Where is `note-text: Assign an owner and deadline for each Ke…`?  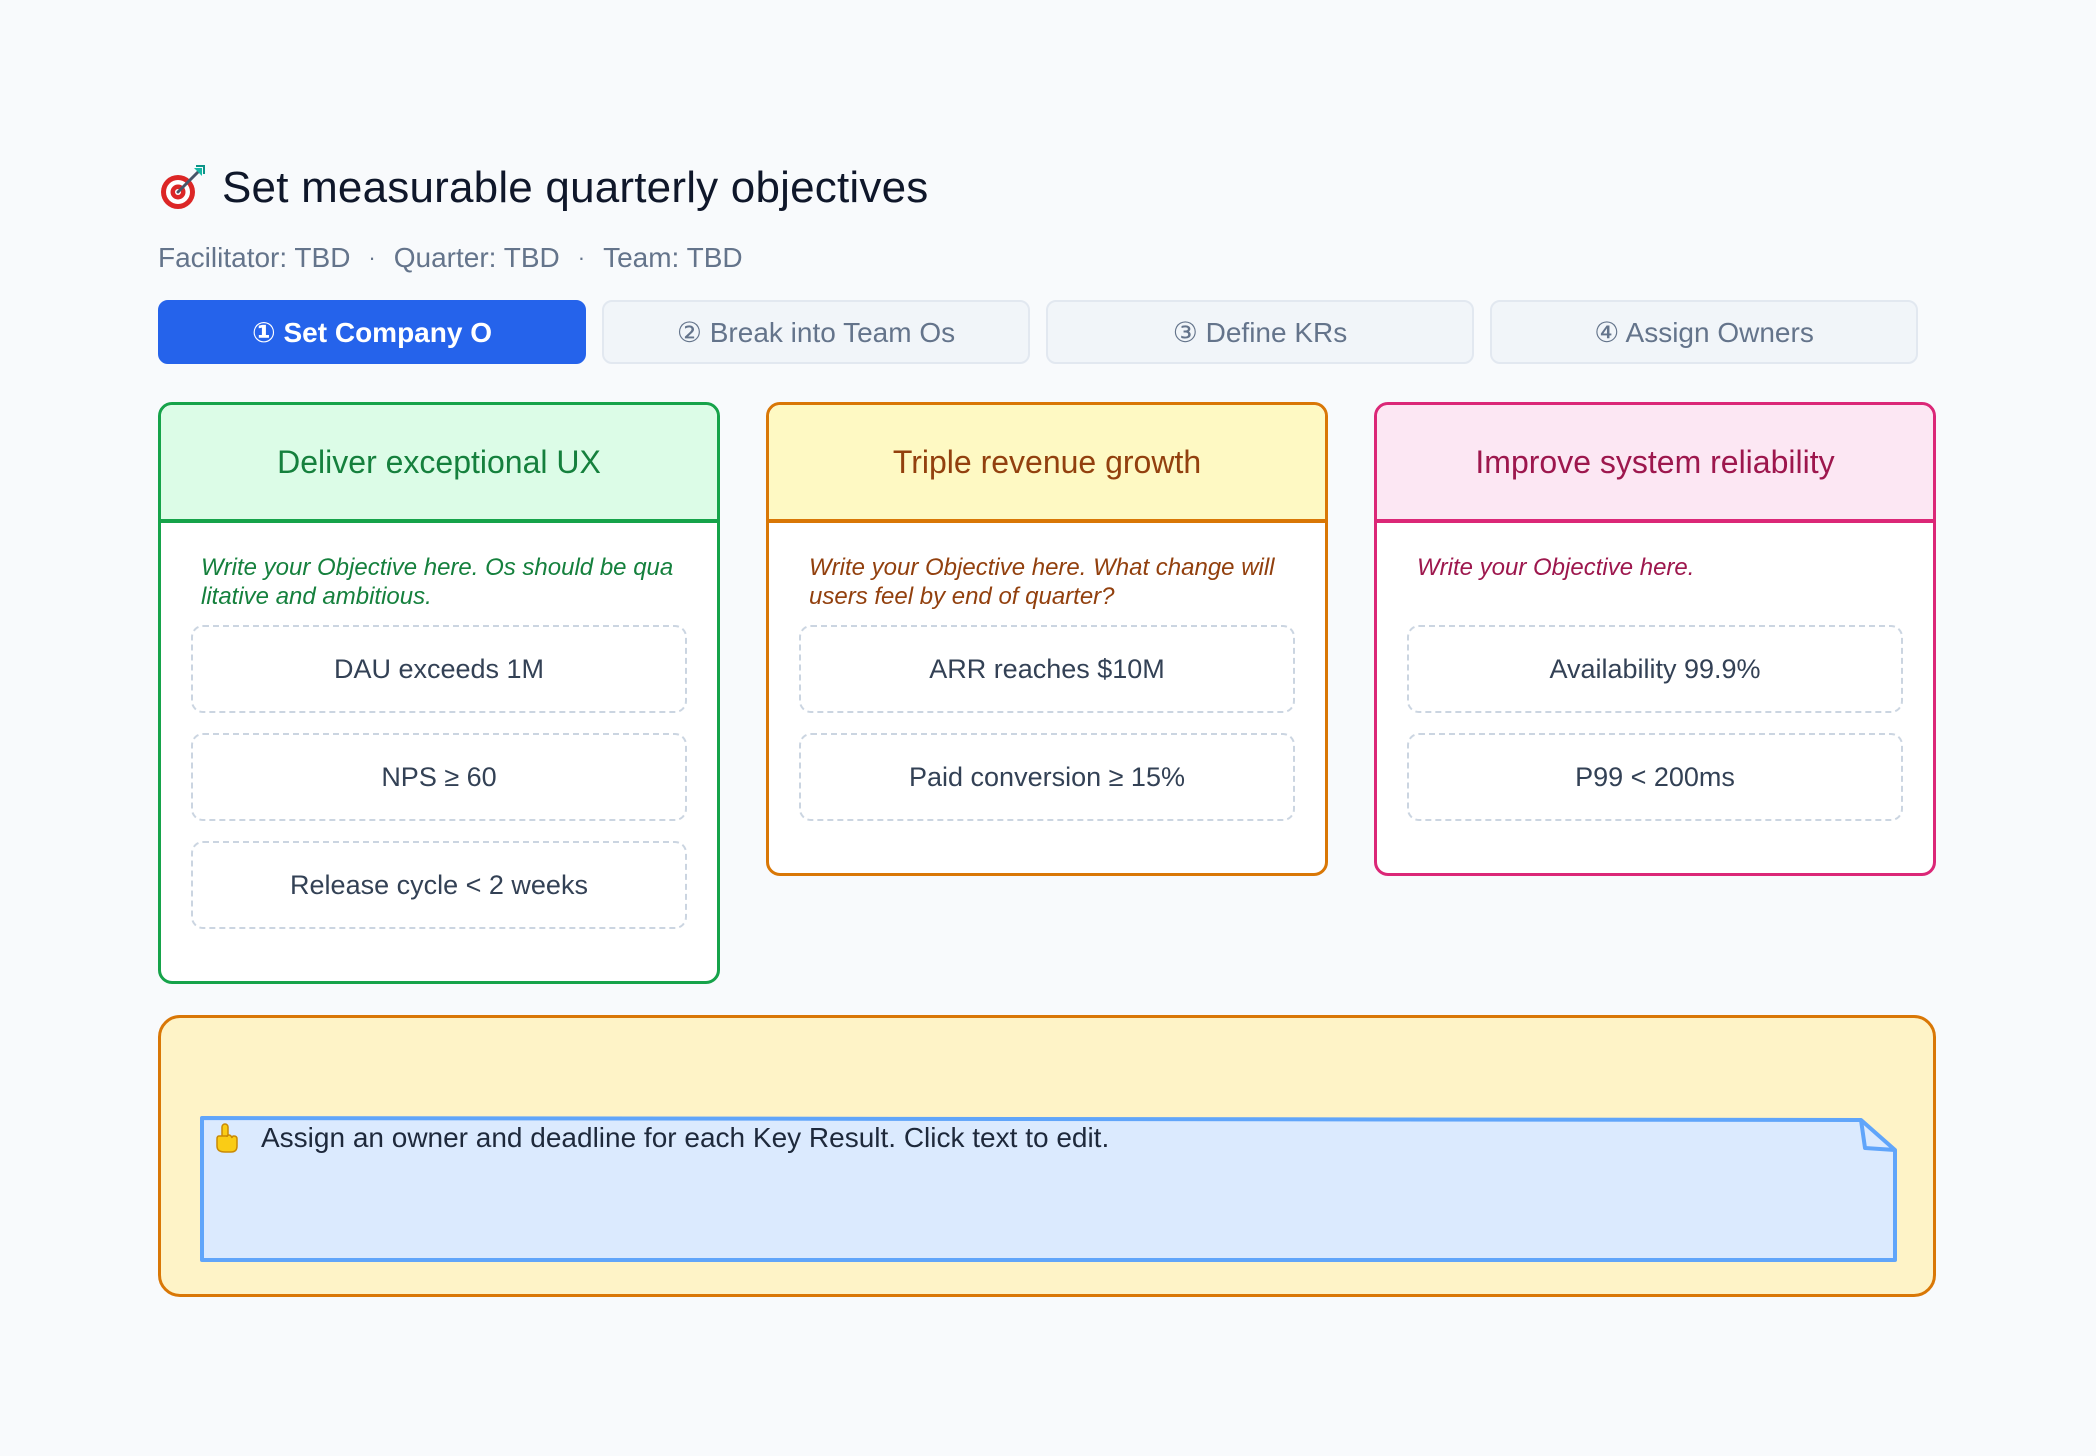 note-text: Assign an owner and deadline for each Ke… is located at coordinates (685, 1138).